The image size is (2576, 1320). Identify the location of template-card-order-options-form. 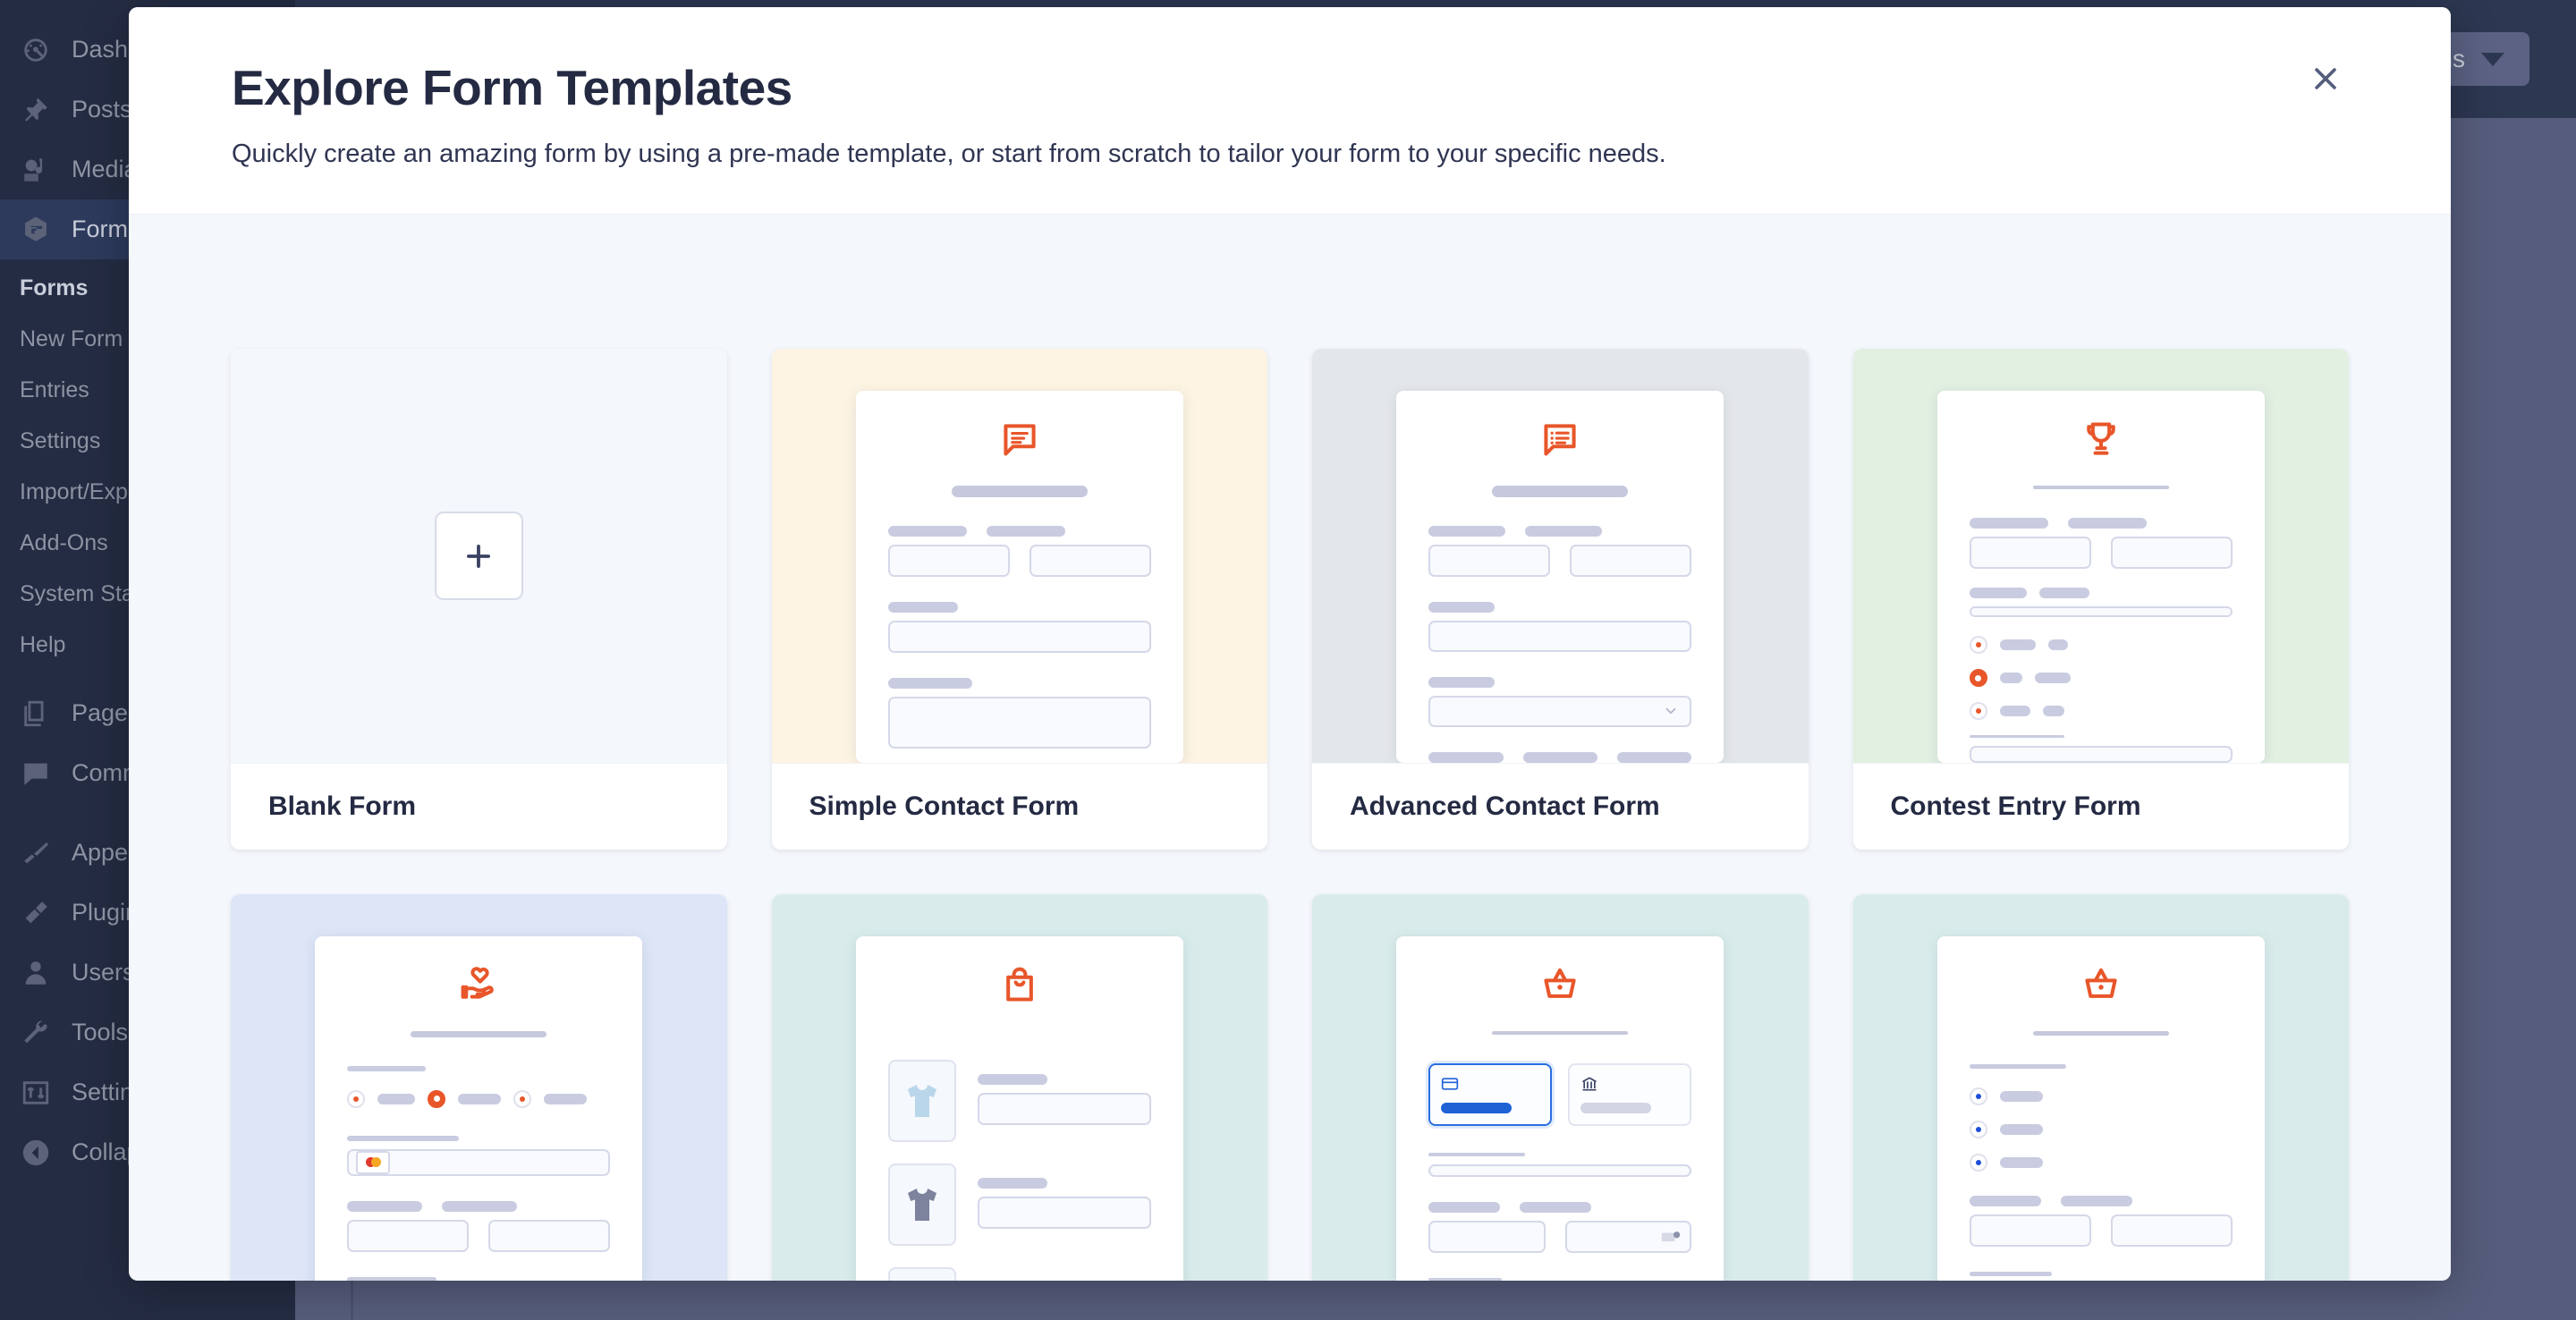
(2100, 1087).